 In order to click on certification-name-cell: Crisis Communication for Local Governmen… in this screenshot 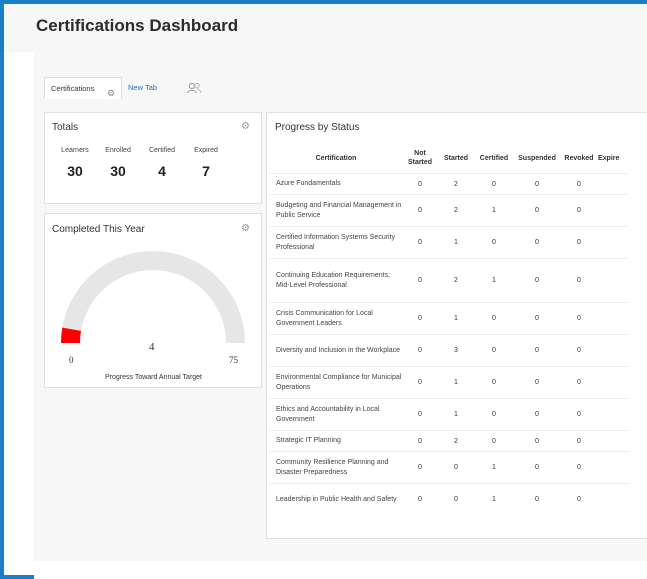, I will do `click(336, 318)`.